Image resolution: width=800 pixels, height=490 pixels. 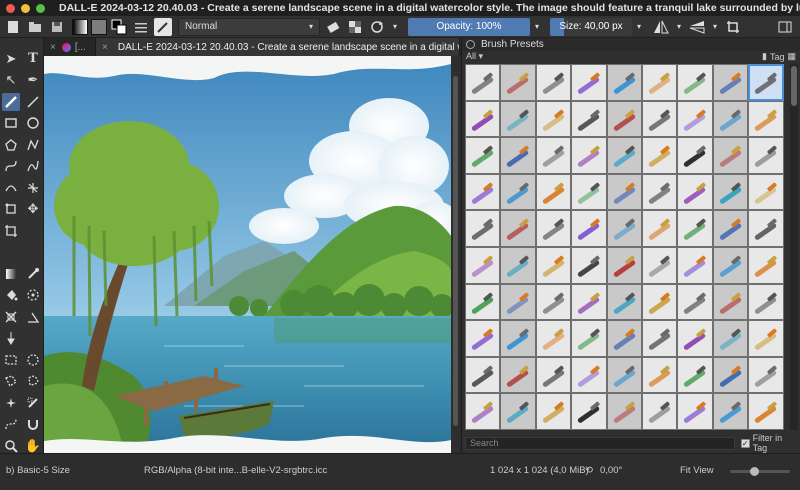 What do you see at coordinates (33, 59) in the screenshot?
I see `text-tool-icon: T` at bounding box center [33, 59].